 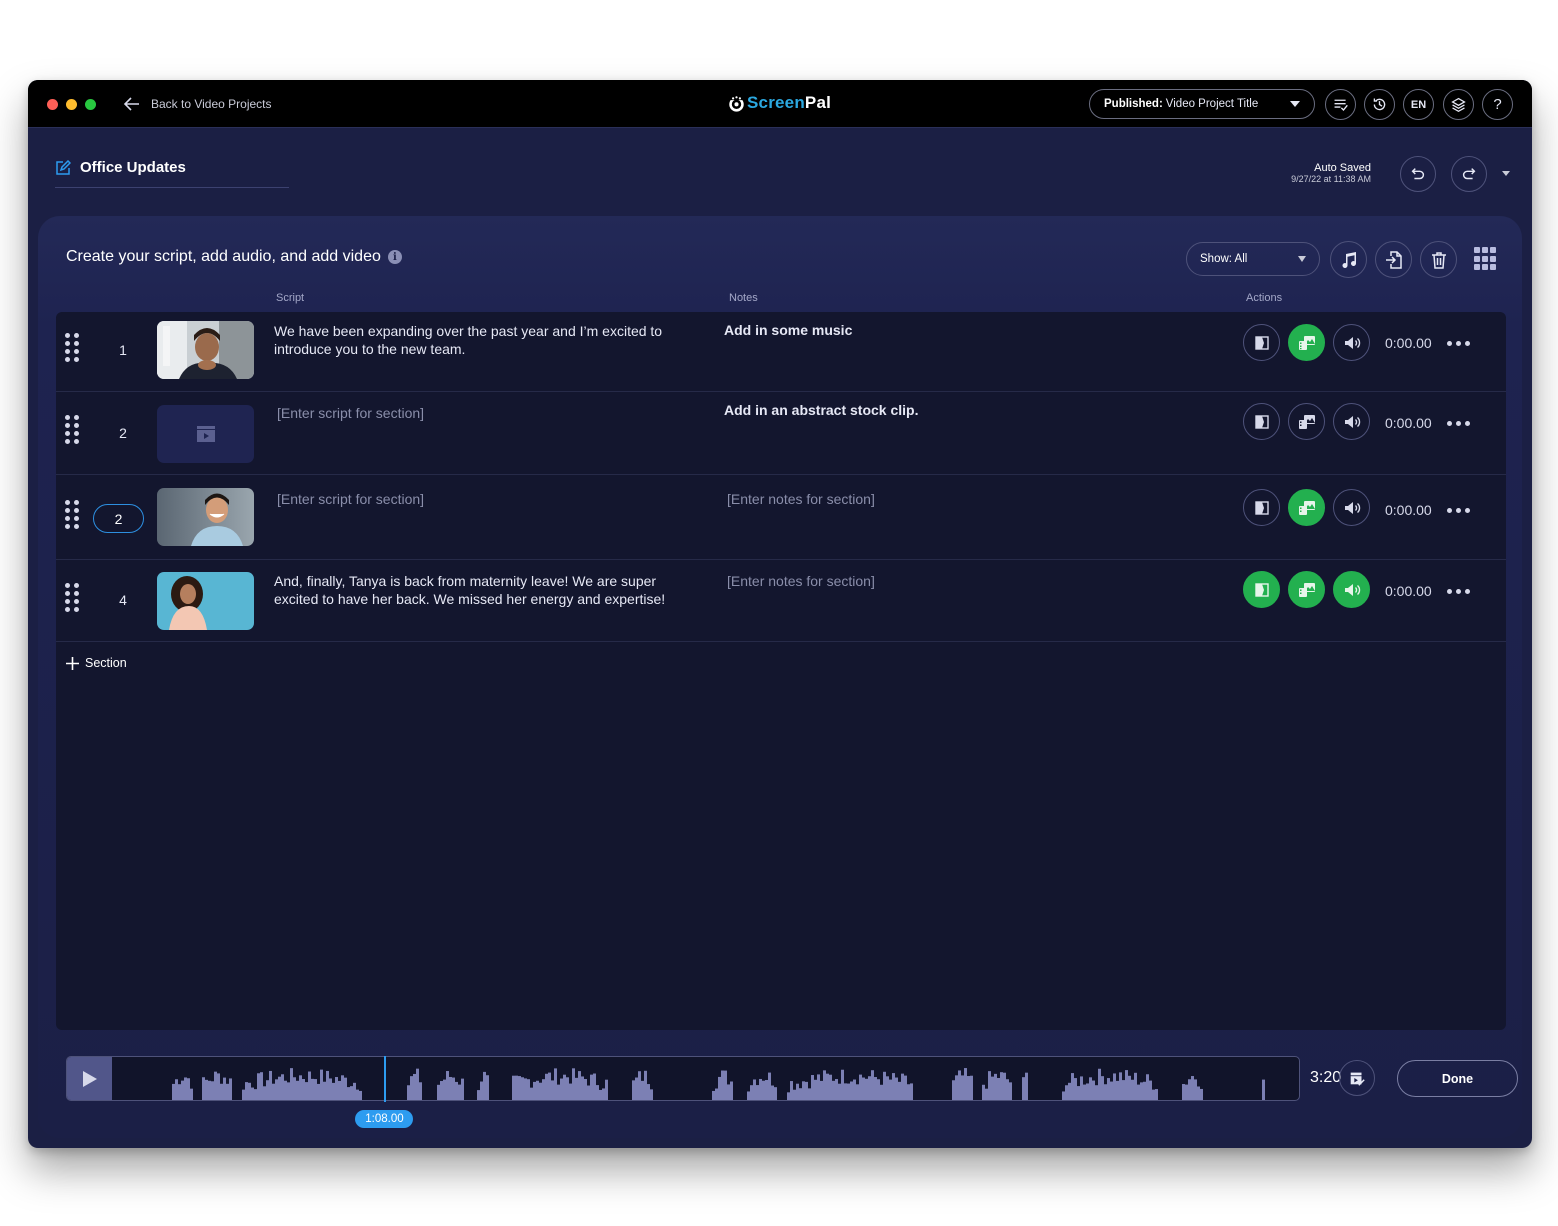 What do you see at coordinates (1486, 259) in the screenshot?
I see `grid-view-button` at bounding box center [1486, 259].